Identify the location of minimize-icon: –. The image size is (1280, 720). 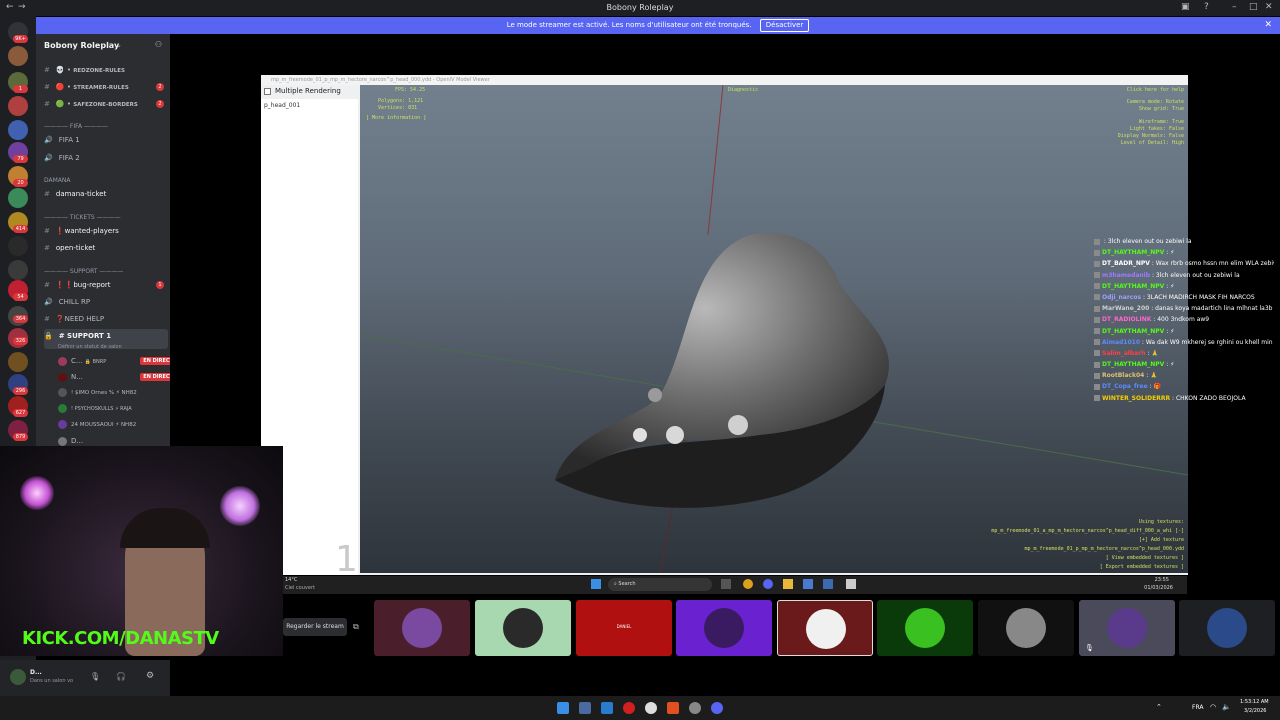
(1234, 7).